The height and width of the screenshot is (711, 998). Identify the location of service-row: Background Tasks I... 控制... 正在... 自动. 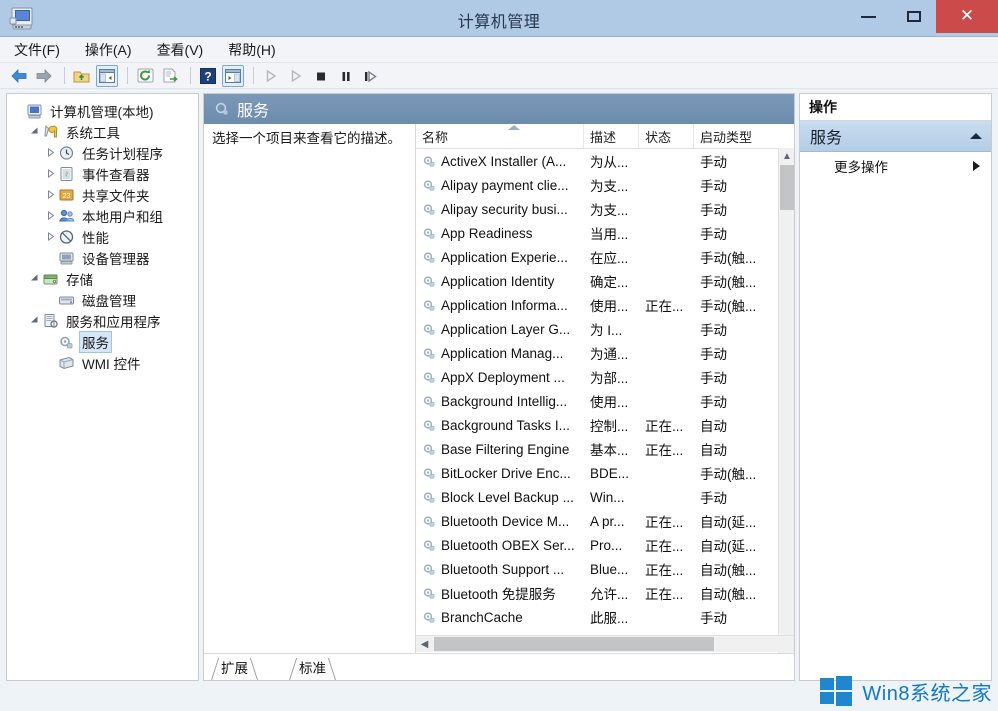
(605, 425).